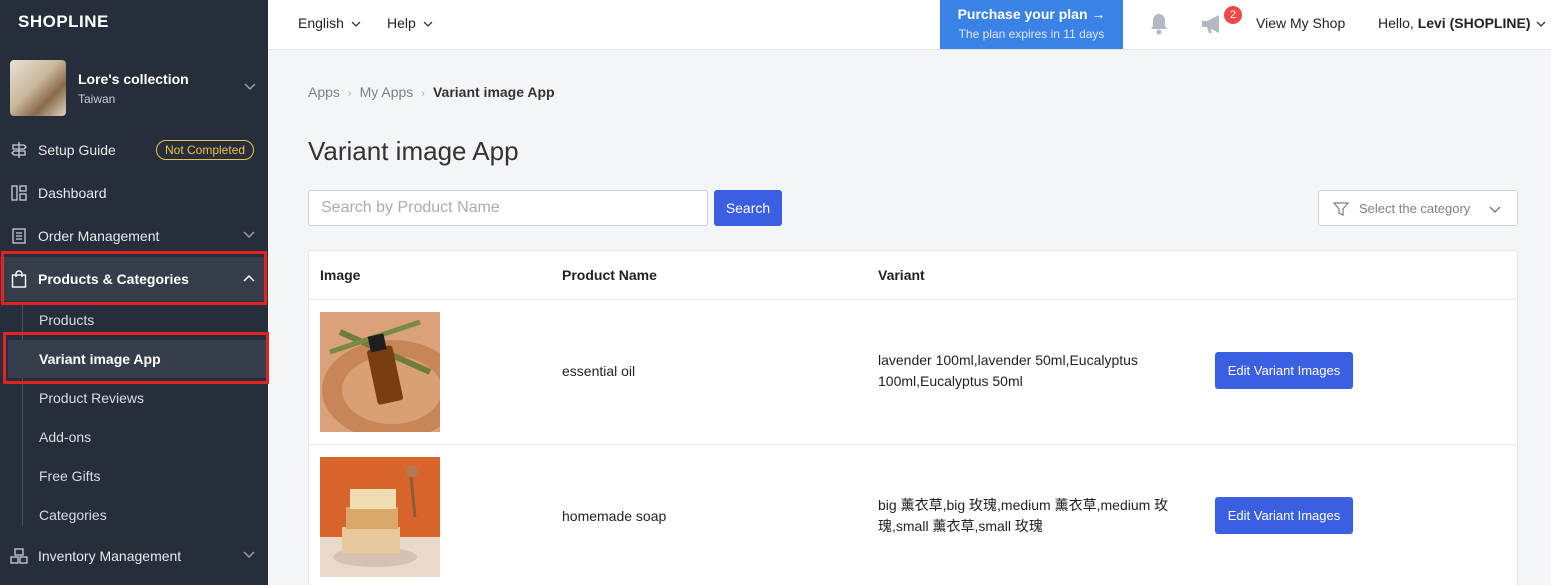  Describe the element at coordinates (508, 208) in the screenshot. I see `search-input` at that location.